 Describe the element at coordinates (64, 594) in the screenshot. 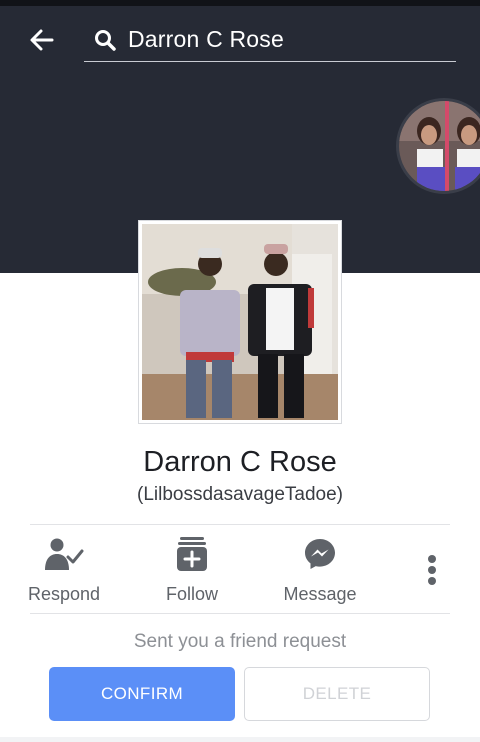

I see `respond-label: Respond` at that location.